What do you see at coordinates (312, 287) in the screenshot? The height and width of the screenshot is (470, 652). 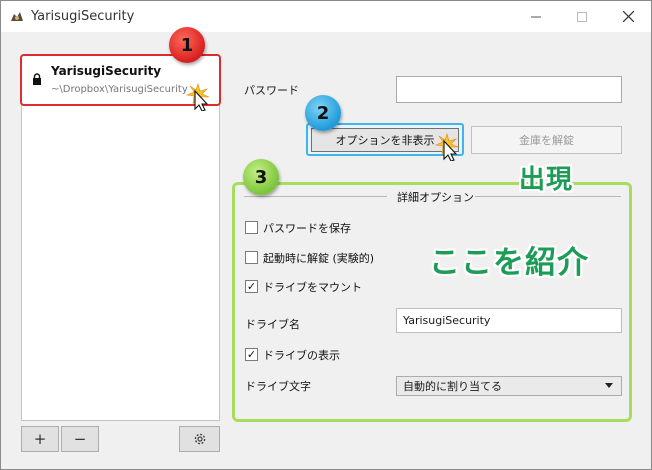 I see `mount-drive-label: ドライブをマウント` at bounding box center [312, 287].